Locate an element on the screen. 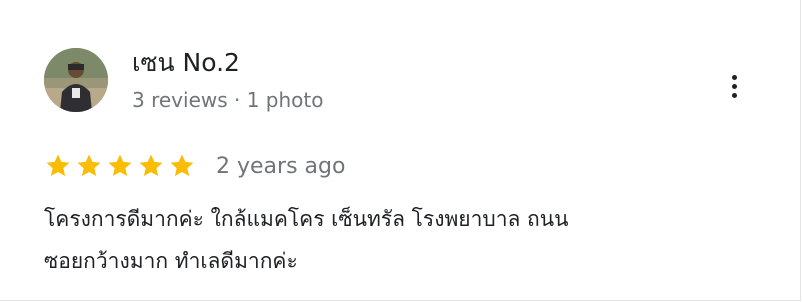 The image size is (802, 302). review-text-line: ซอยกว้างมาก ทำเลดีมากค่ะ is located at coordinates (171, 261).